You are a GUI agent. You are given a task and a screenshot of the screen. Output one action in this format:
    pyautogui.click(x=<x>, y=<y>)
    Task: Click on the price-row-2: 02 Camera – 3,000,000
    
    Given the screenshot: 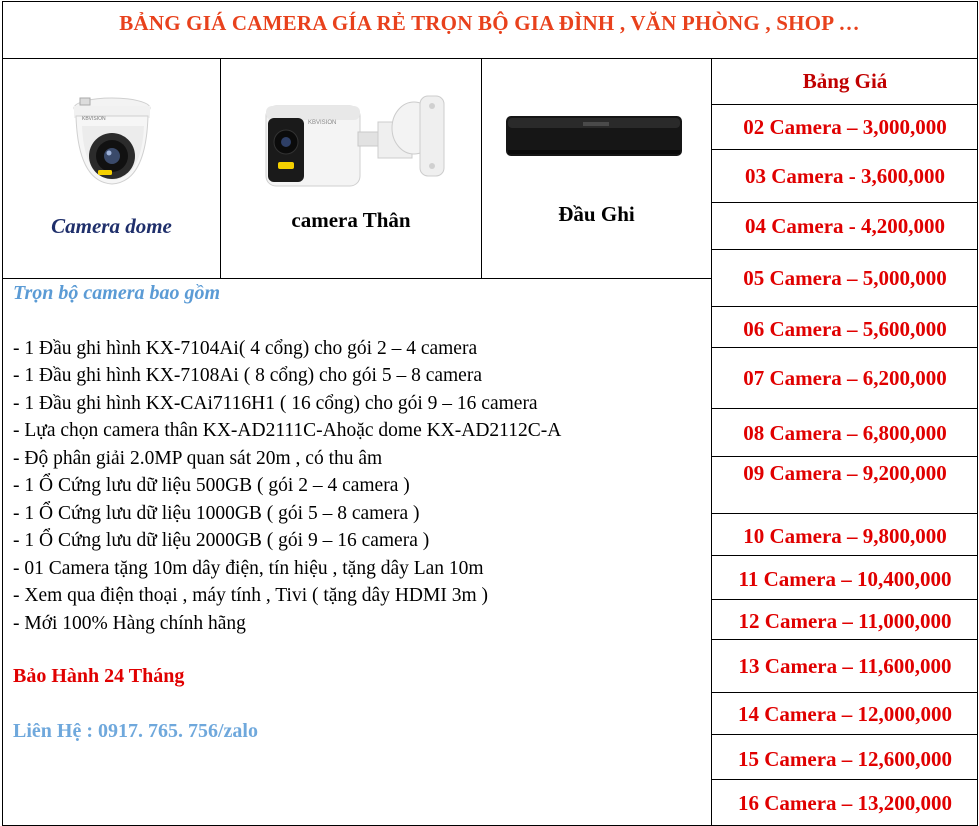 What is the action you would take?
    pyautogui.click(x=845, y=127)
    